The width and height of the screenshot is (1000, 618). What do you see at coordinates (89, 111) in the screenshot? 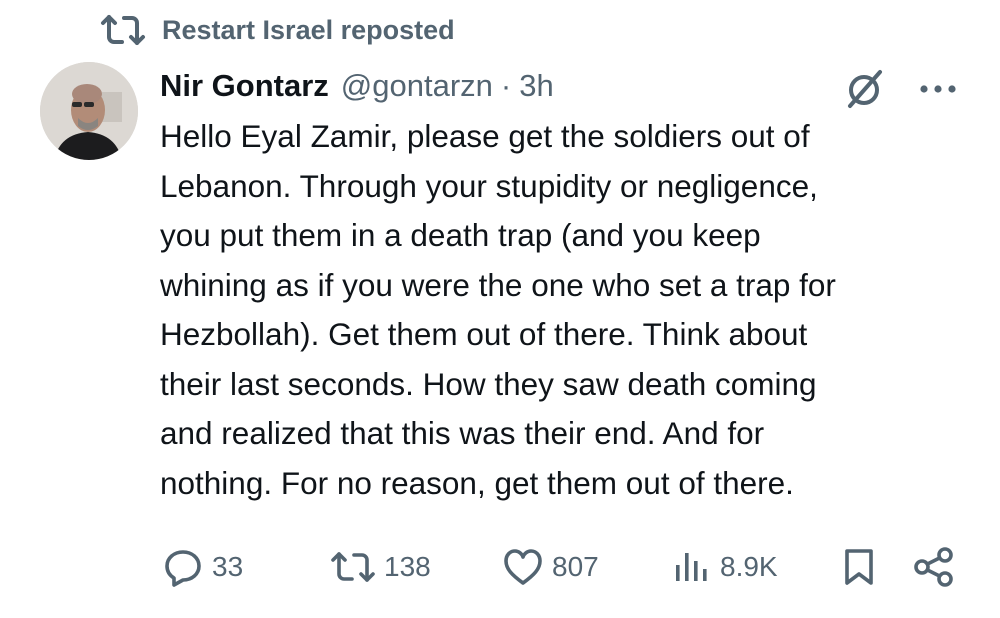
I see `avatar` at bounding box center [89, 111].